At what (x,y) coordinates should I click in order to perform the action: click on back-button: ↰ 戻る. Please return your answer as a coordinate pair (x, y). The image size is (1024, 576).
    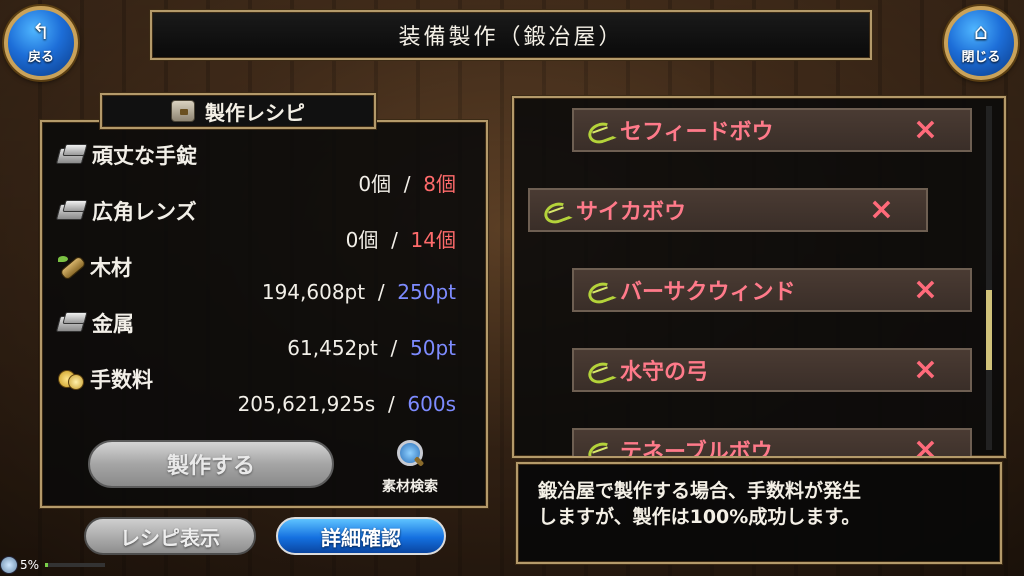
    Looking at the image, I should click on (41, 43).